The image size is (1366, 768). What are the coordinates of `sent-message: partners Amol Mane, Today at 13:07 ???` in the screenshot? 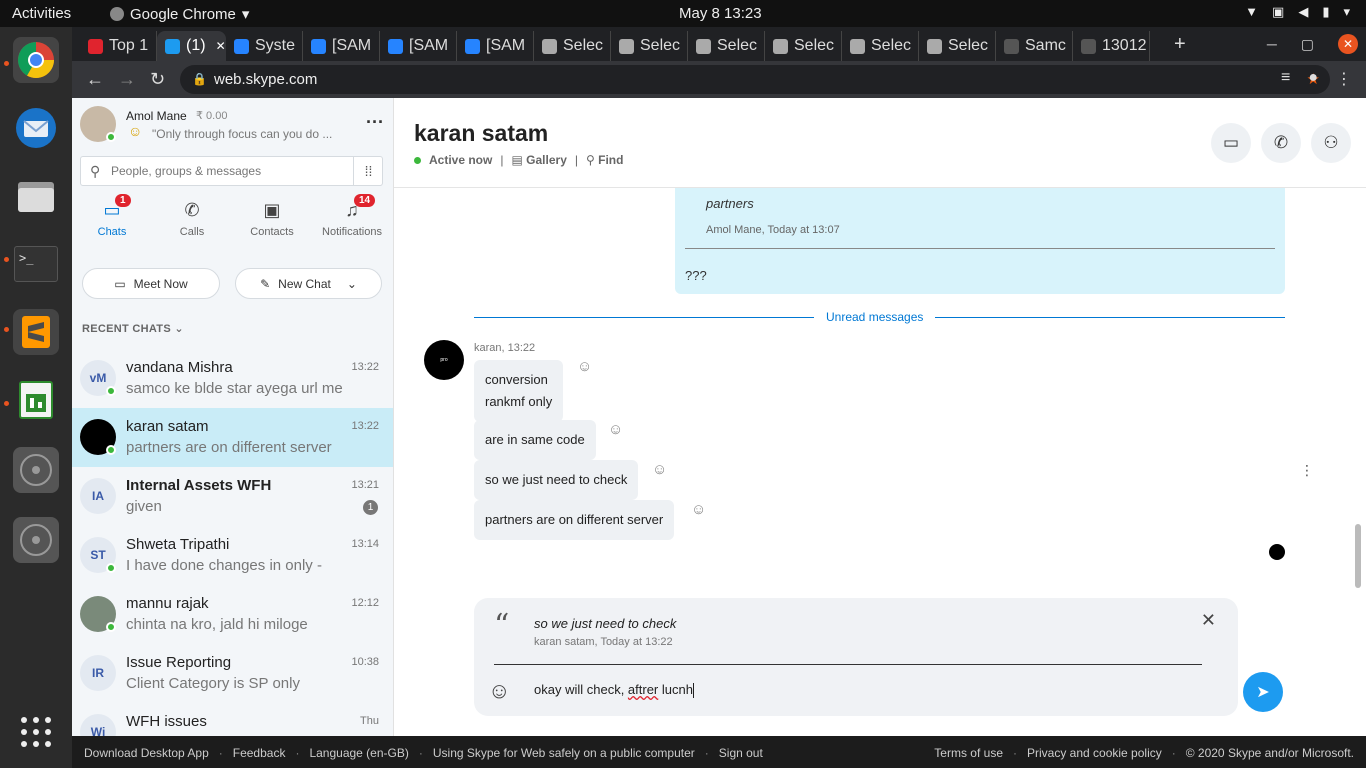 It's located at (980, 241).